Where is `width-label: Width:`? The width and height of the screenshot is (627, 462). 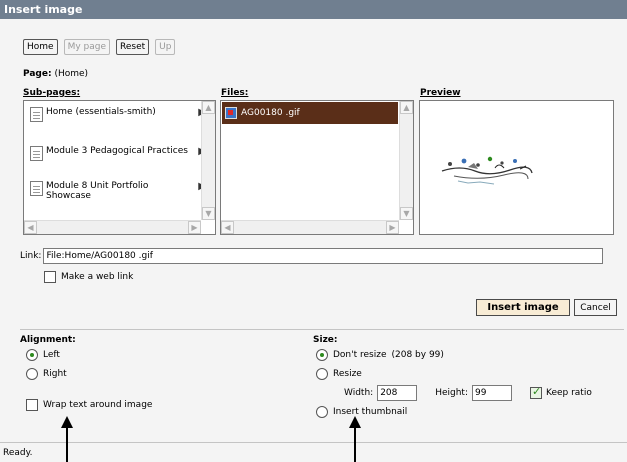
width-label: Width: is located at coordinates (359, 393).